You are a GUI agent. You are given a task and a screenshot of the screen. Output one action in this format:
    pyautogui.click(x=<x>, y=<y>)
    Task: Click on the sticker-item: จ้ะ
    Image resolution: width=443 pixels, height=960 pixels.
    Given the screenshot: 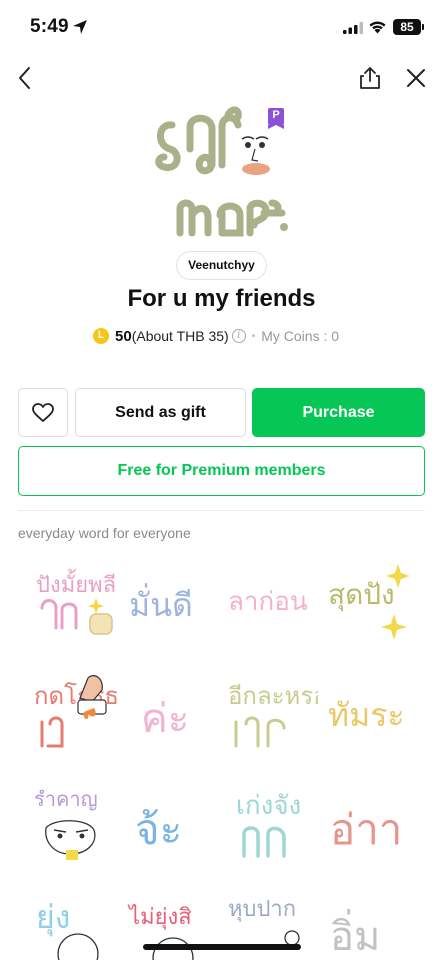 What is the action you would take?
    pyautogui.click(x=173, y=824)
    